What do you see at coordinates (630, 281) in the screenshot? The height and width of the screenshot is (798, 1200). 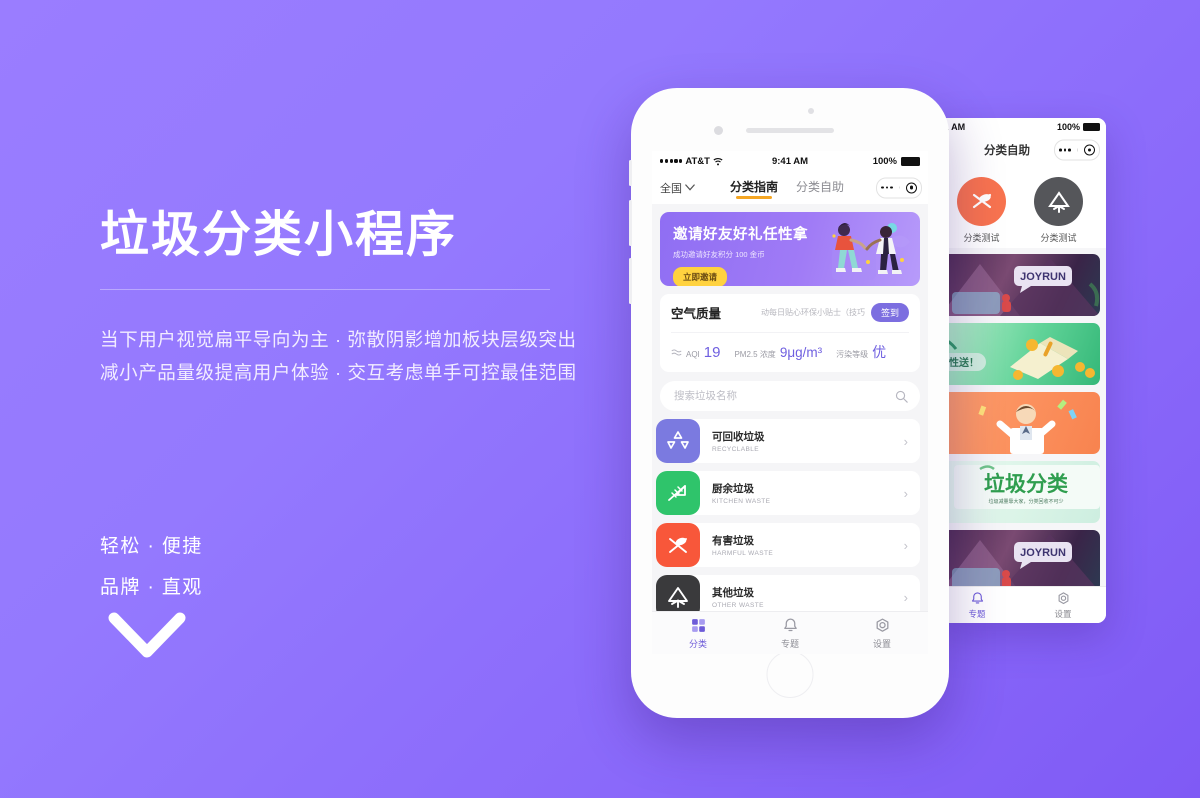 I see `volume-down-button` at bounding box center [630, 281].